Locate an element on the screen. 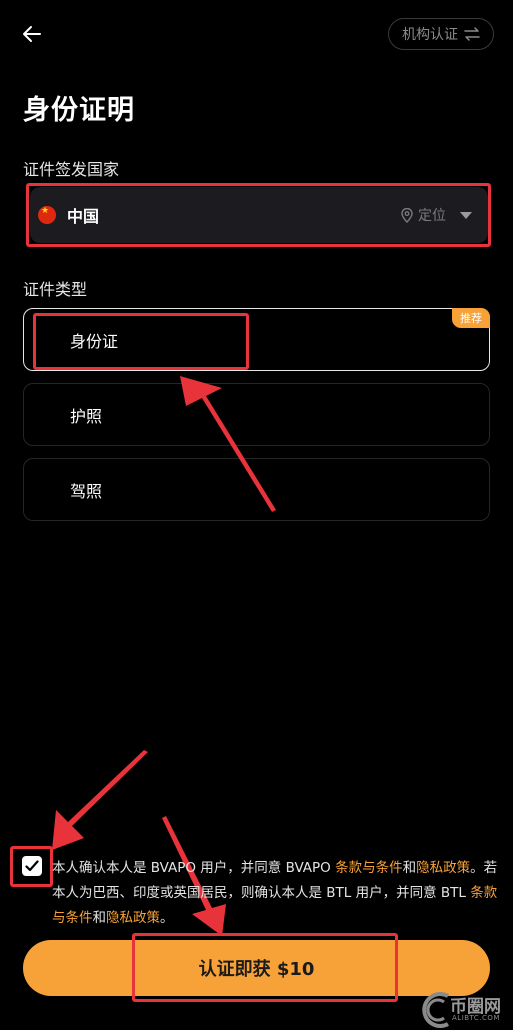 The height and width of the screenshot is (1030, 513). terms-link: 条款与条件 is located at coordinates (369, 868).